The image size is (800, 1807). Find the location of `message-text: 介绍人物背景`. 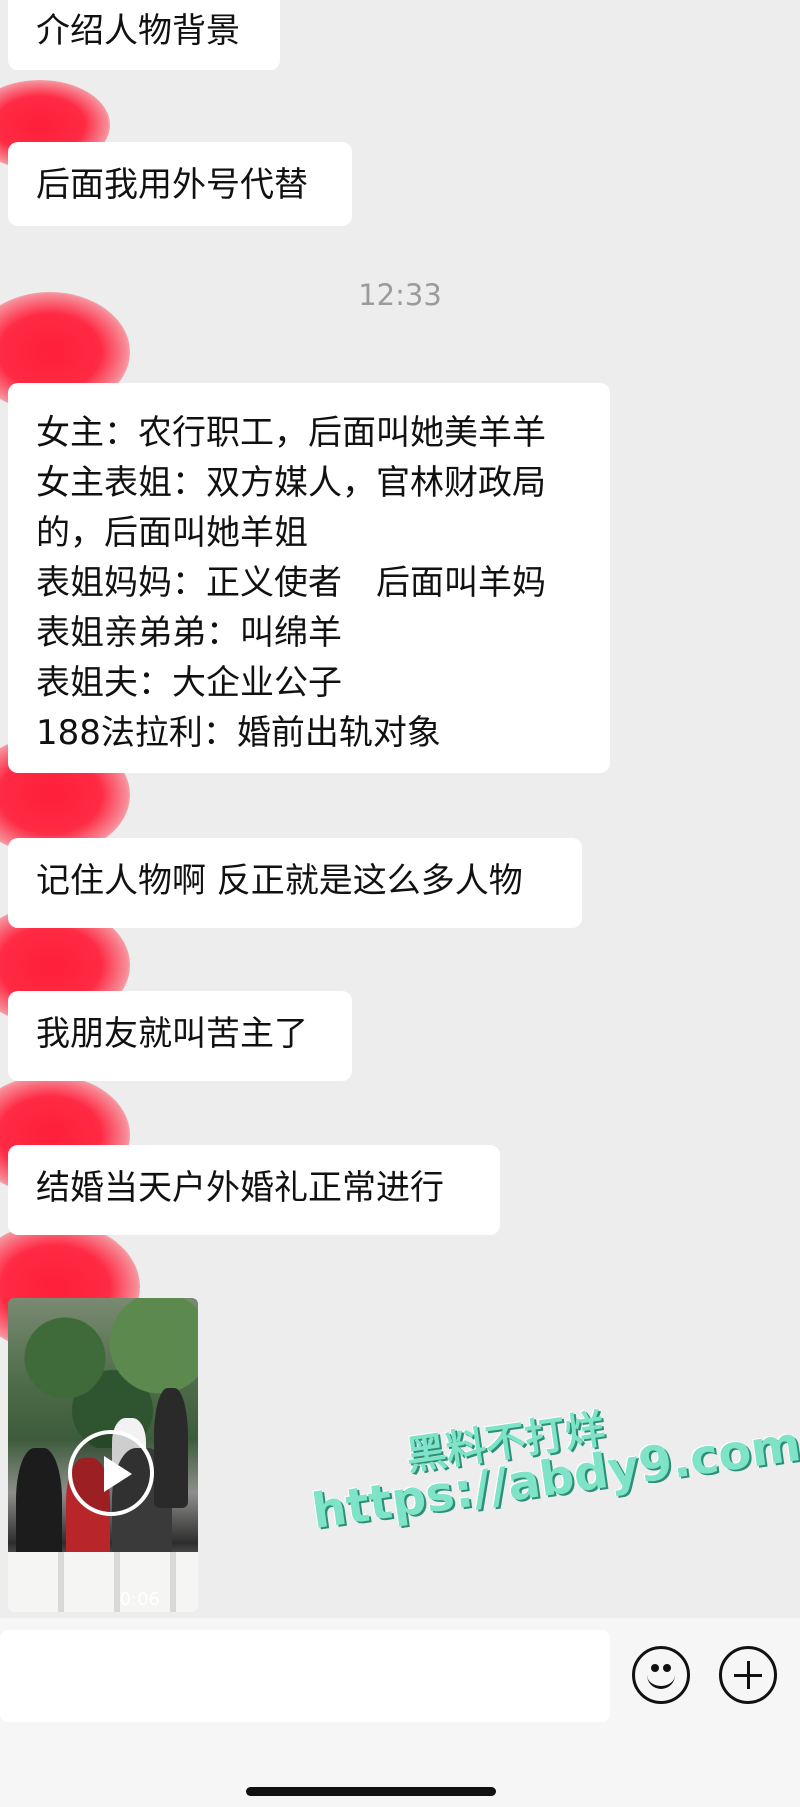

message-text: 介绍人物背景 is located at coordinates (138, 31).